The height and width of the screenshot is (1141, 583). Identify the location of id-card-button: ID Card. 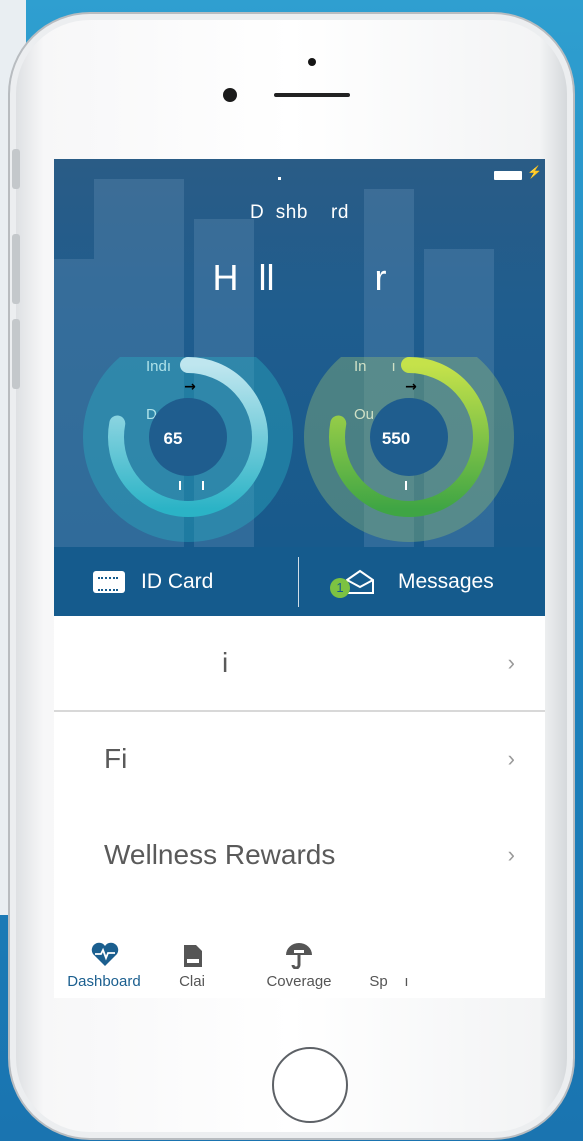
(153, 581).